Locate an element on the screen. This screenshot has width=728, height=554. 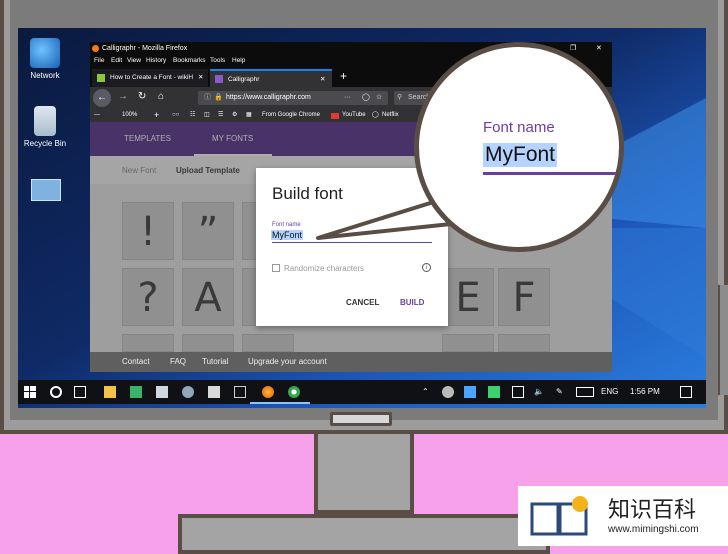
magnified-font-name-value: MyFont is located at coordinates (520, 155).